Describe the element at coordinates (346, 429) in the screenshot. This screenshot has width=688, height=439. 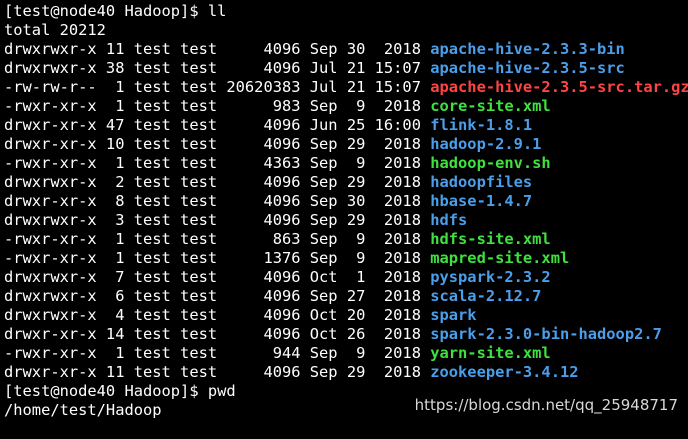
I see `partial-prompt-line` at that location.